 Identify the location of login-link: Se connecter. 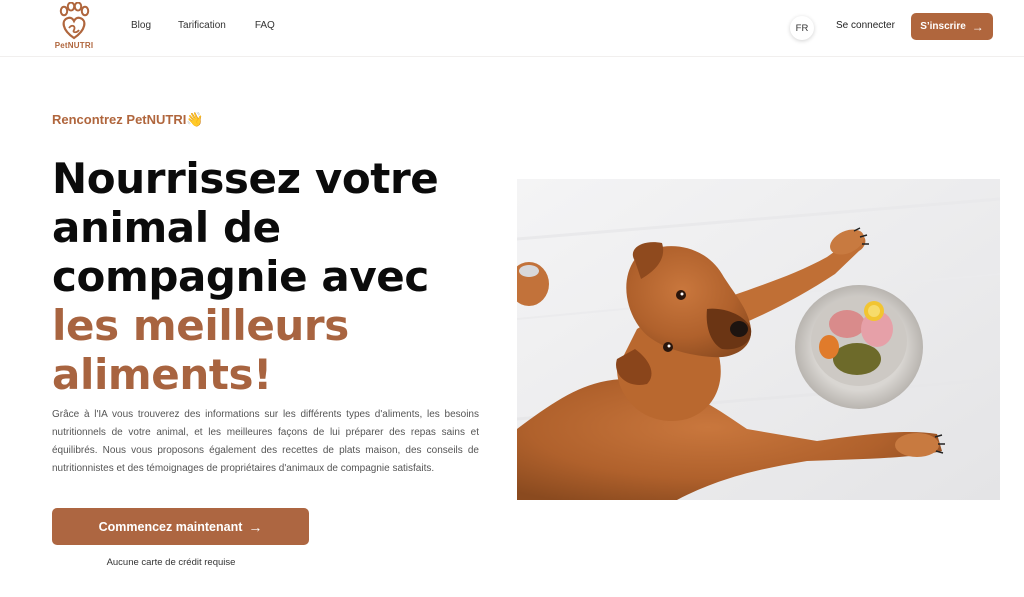
(865, 25).